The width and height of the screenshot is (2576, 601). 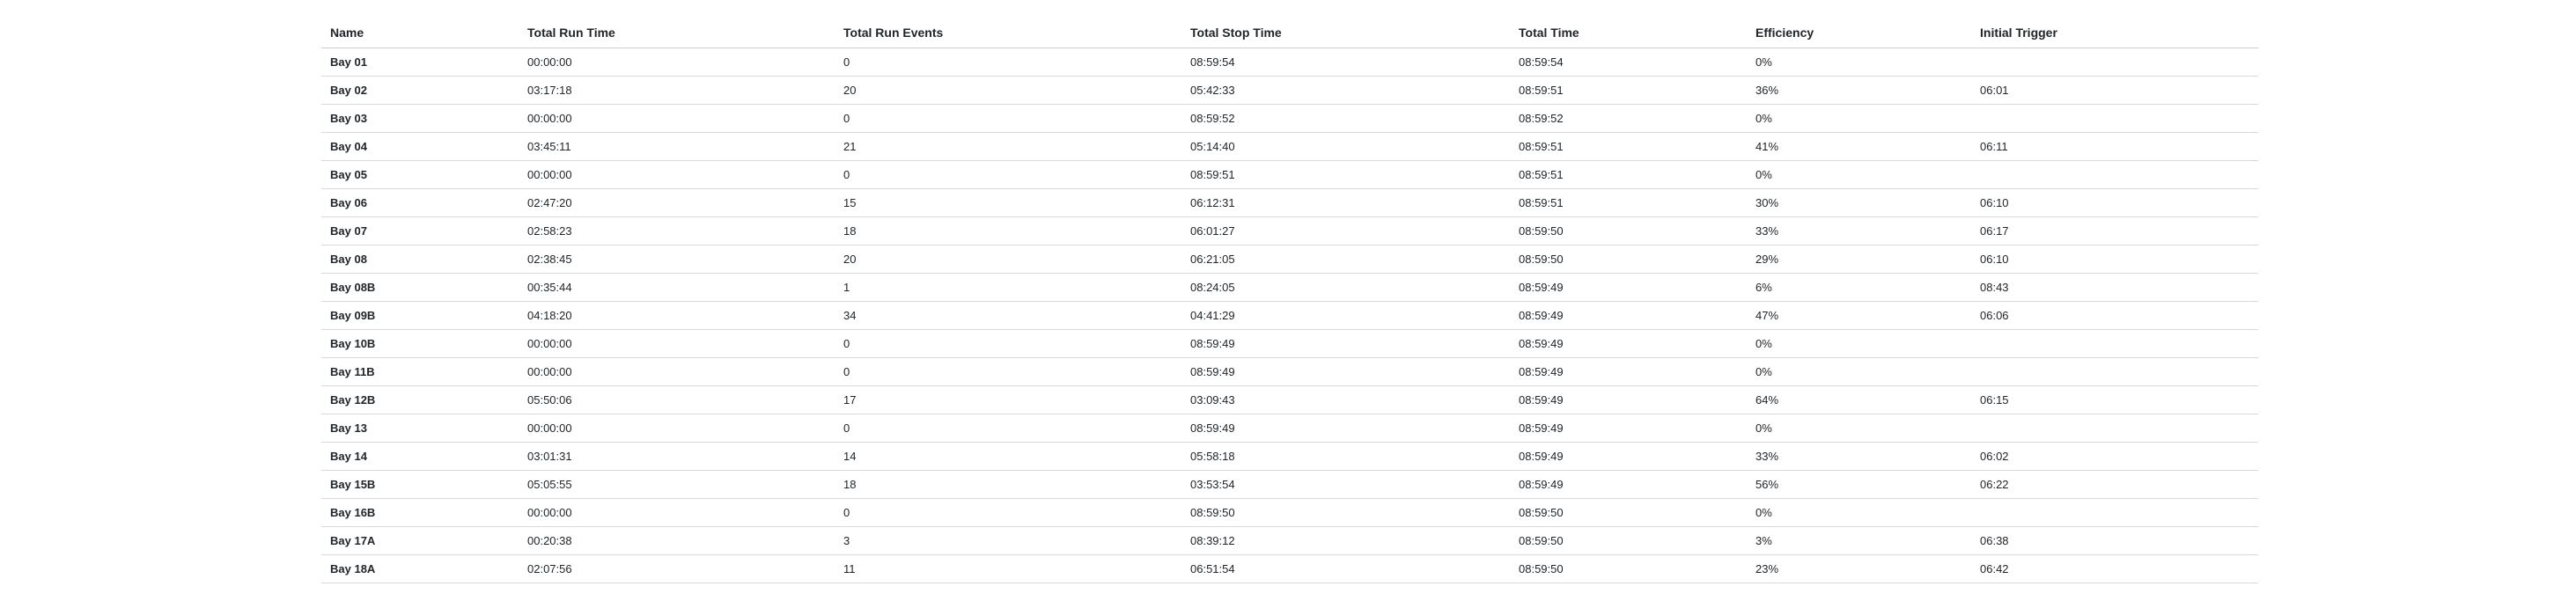 What do you see at coordinates (1290, 287) in the screenshot?
I see `table-row: Bay 08B 00:35:44 1 08:24:05 08:59:49 6% 08:43` at bounding box center [1290, 287].